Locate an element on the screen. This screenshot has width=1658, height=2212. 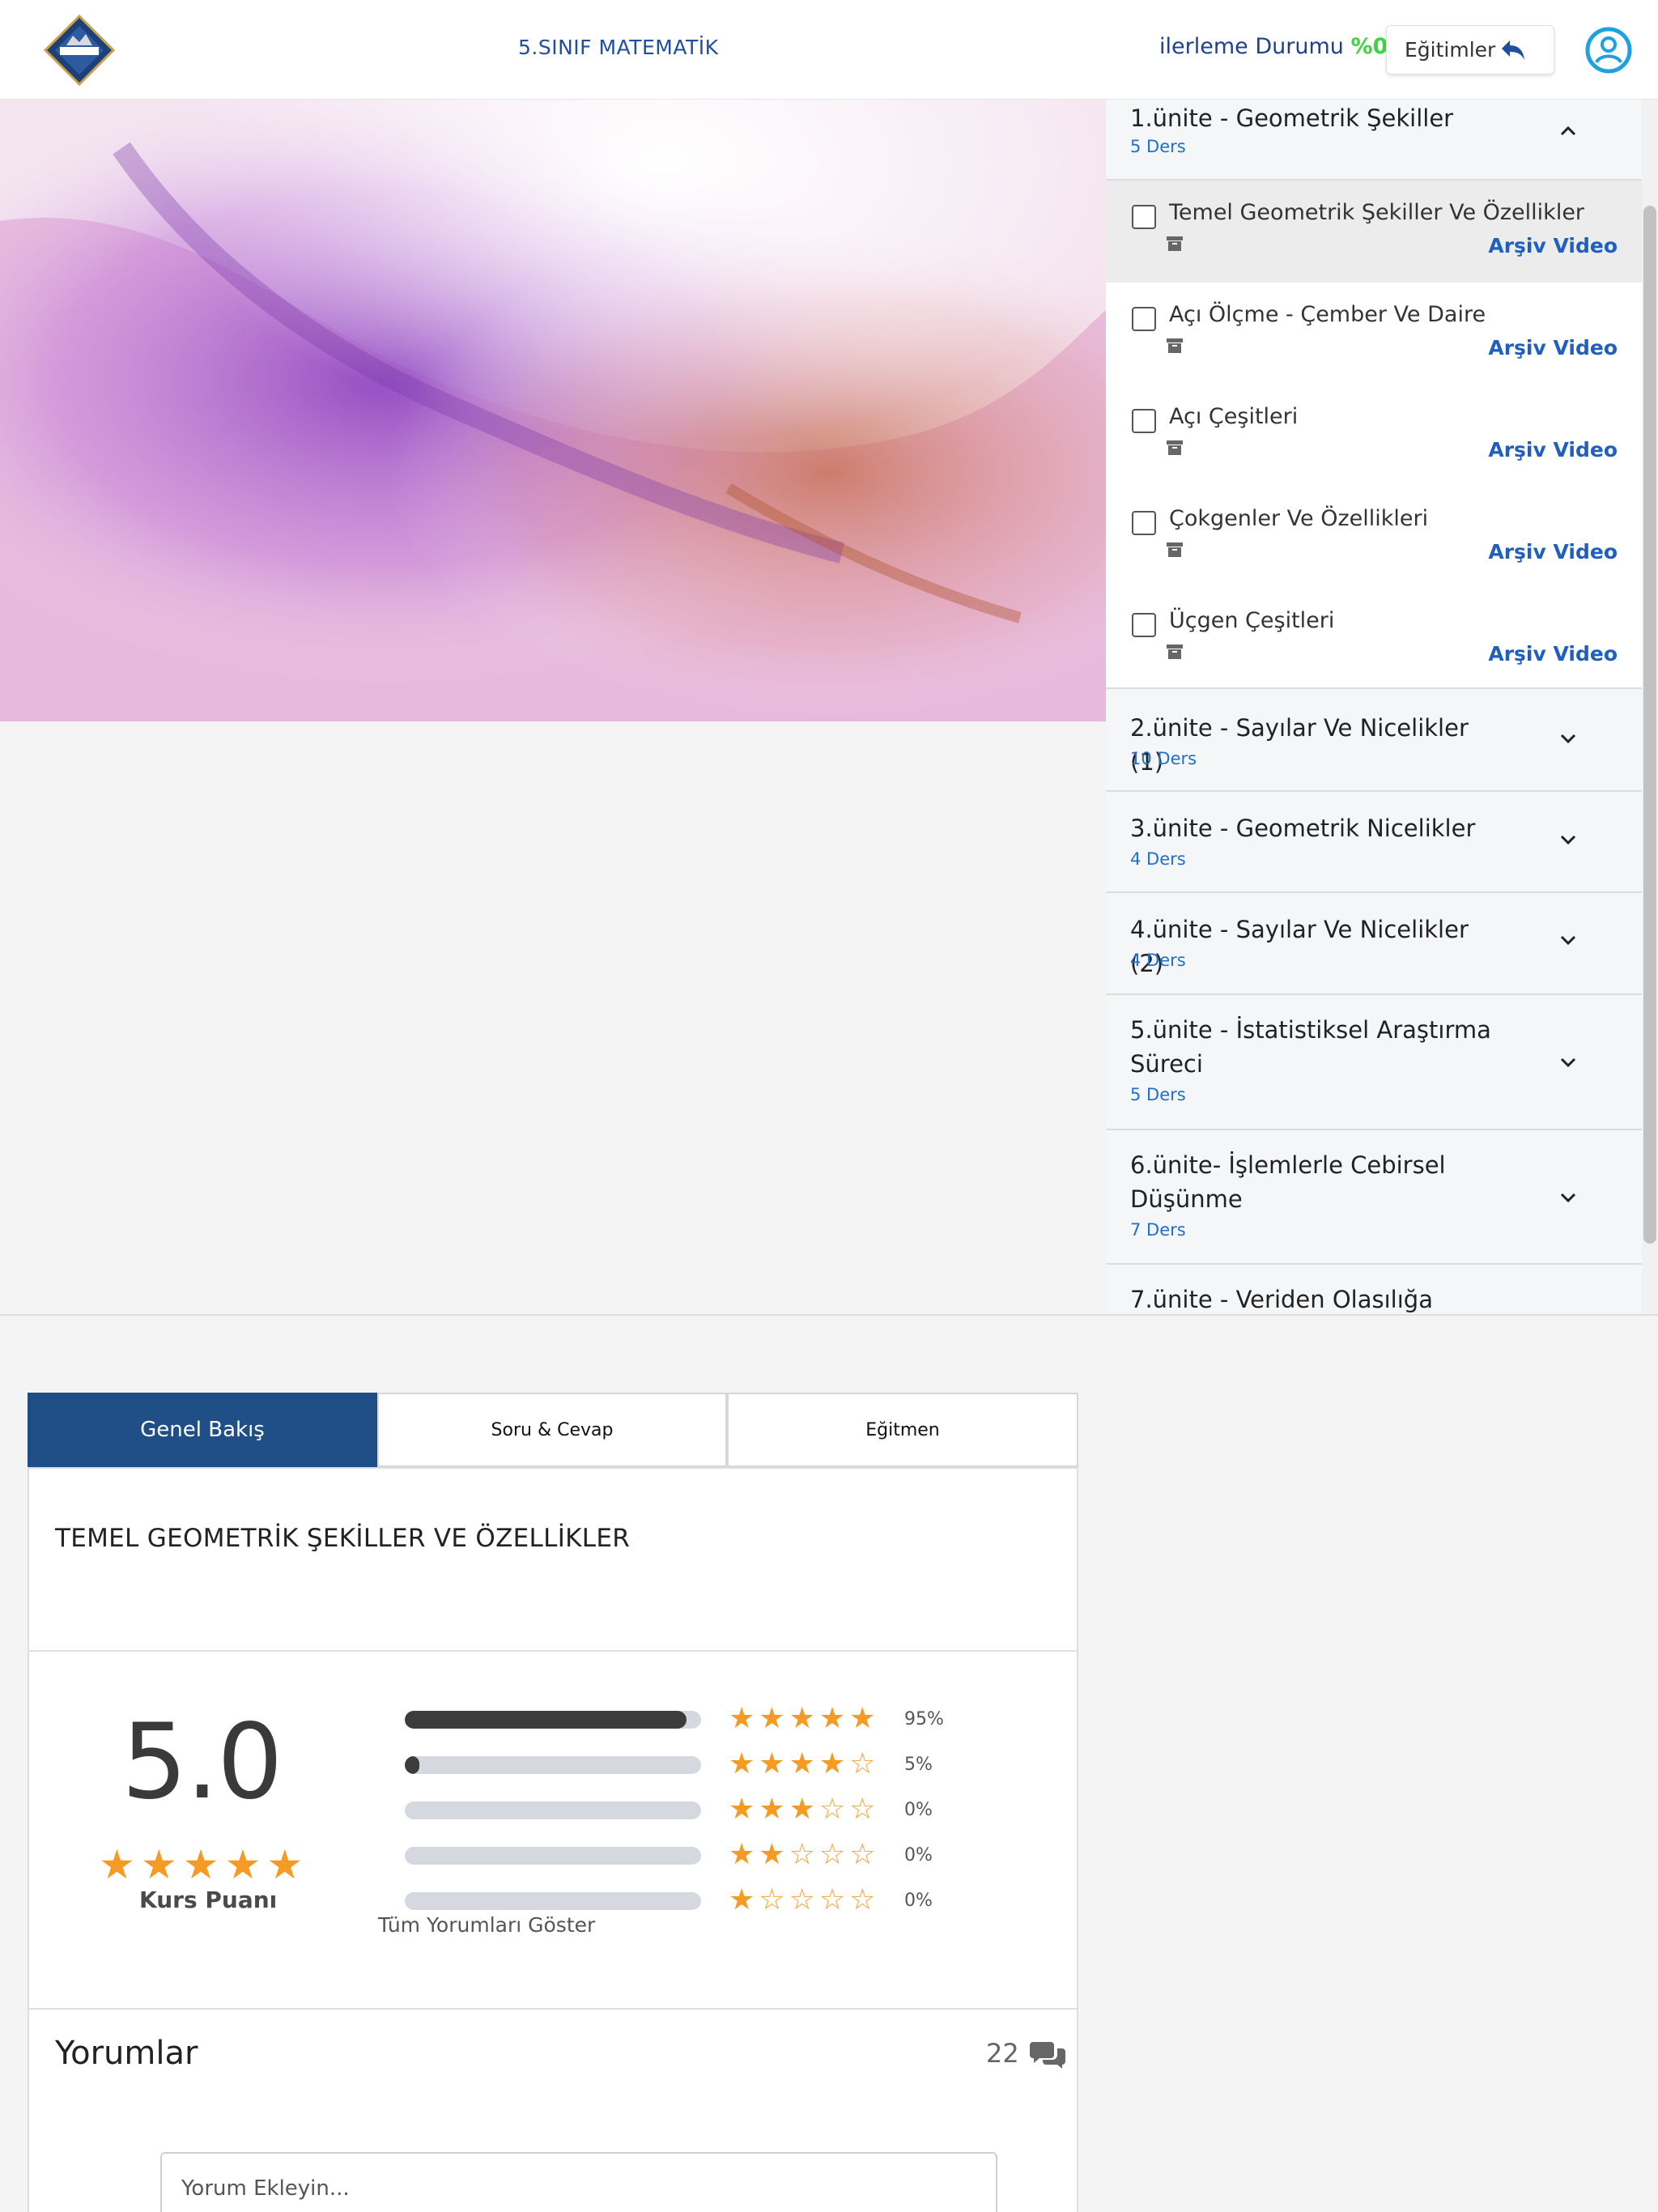
lesson-title: Üçgen Çeşitleri is located at coordinates (1251, 620).